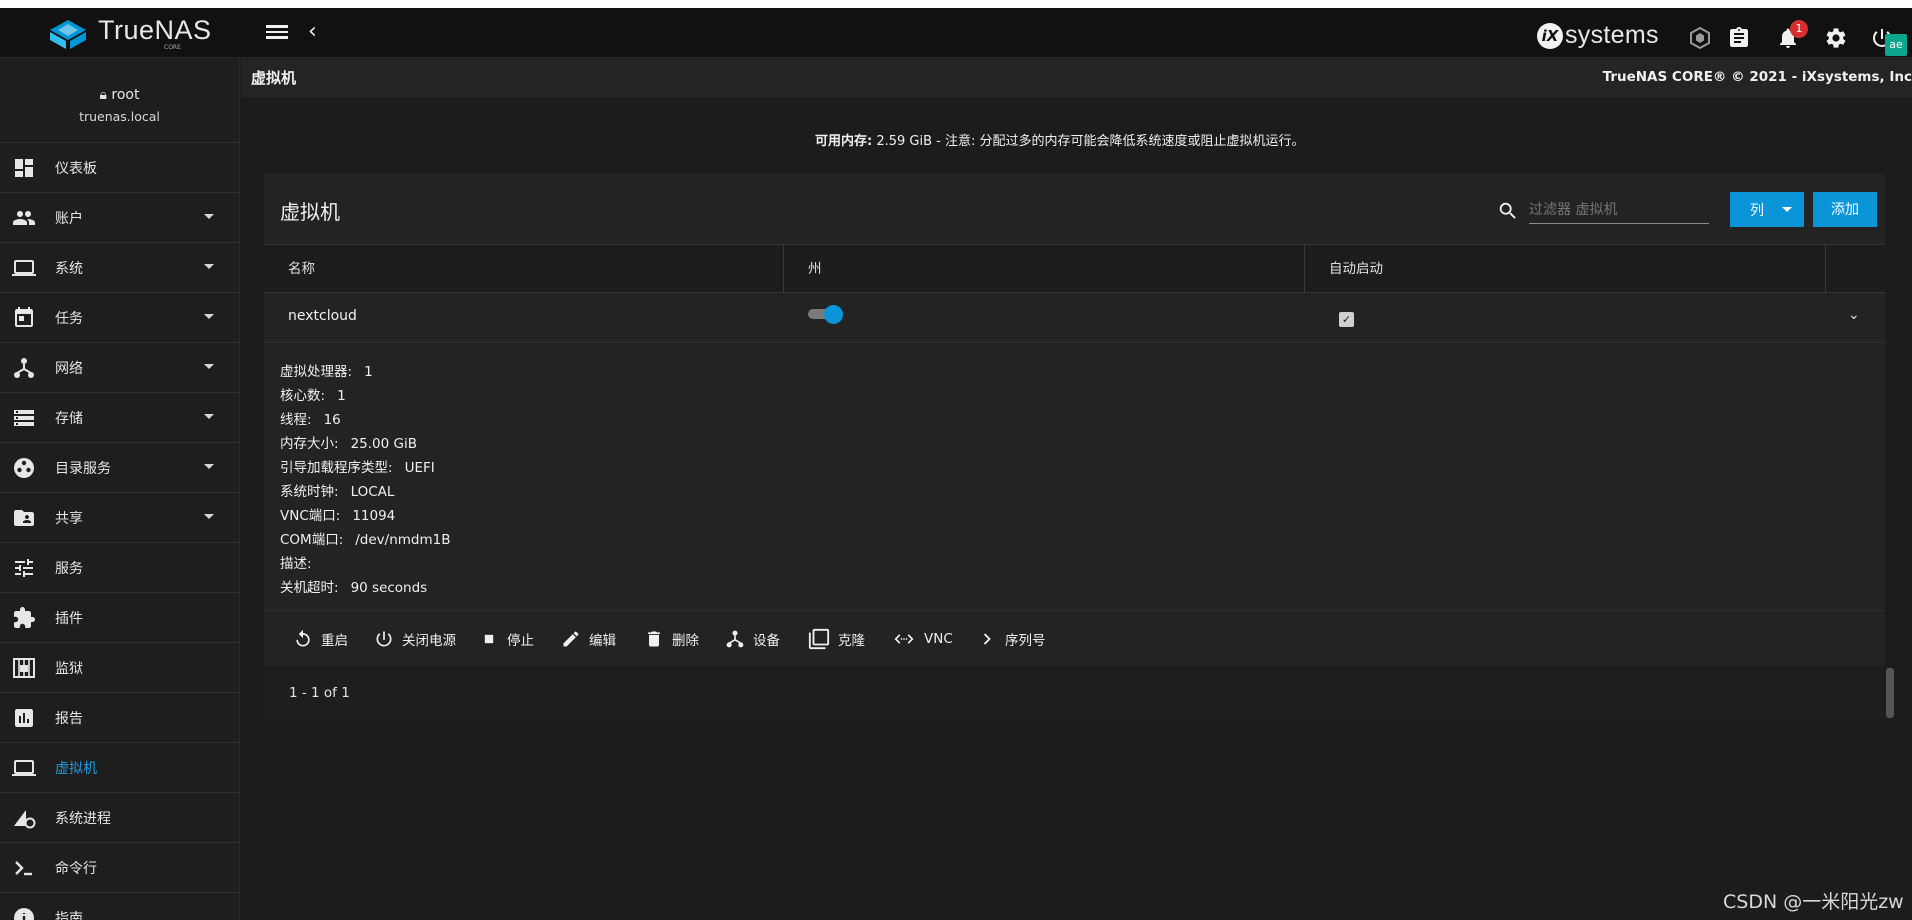  What do you see at coordinates (119, 268) in the screenshot?
I see `sidebar-item-2: 系统` at bounding box center [119, 268].